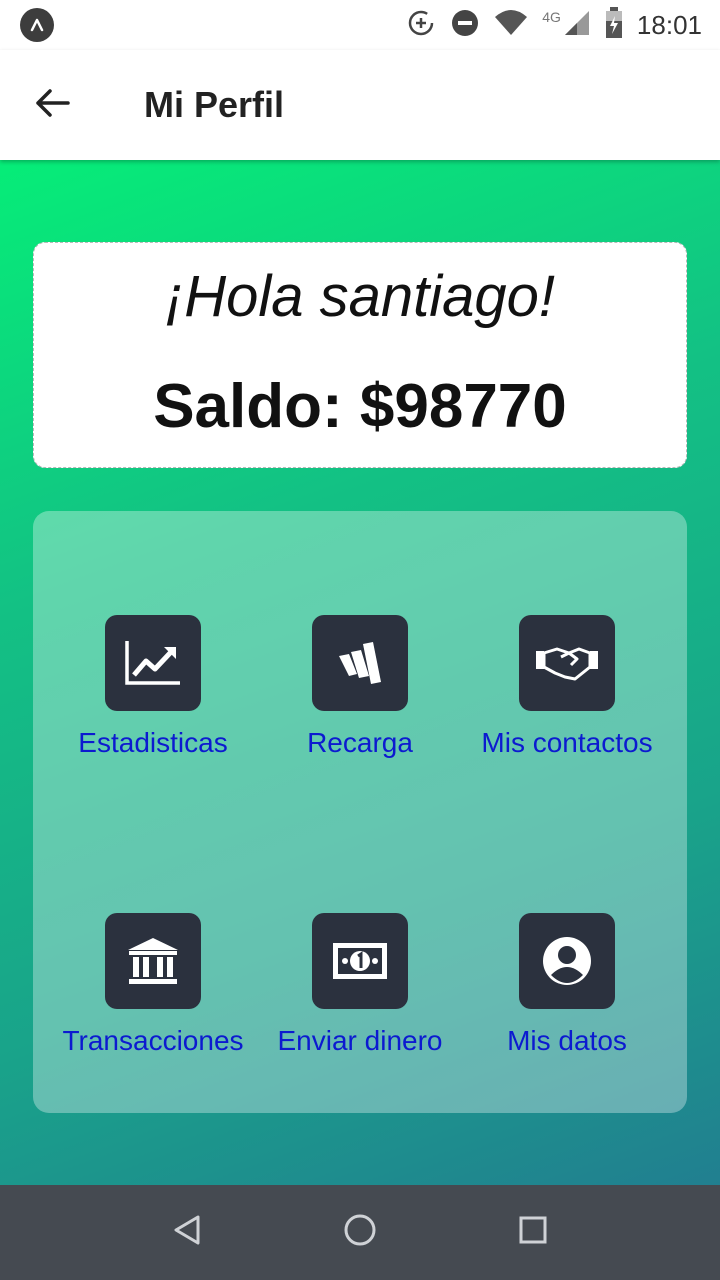 This screenshot has width=720, height=1280. I want to click on nav-recents-button, so click(533, 1233).